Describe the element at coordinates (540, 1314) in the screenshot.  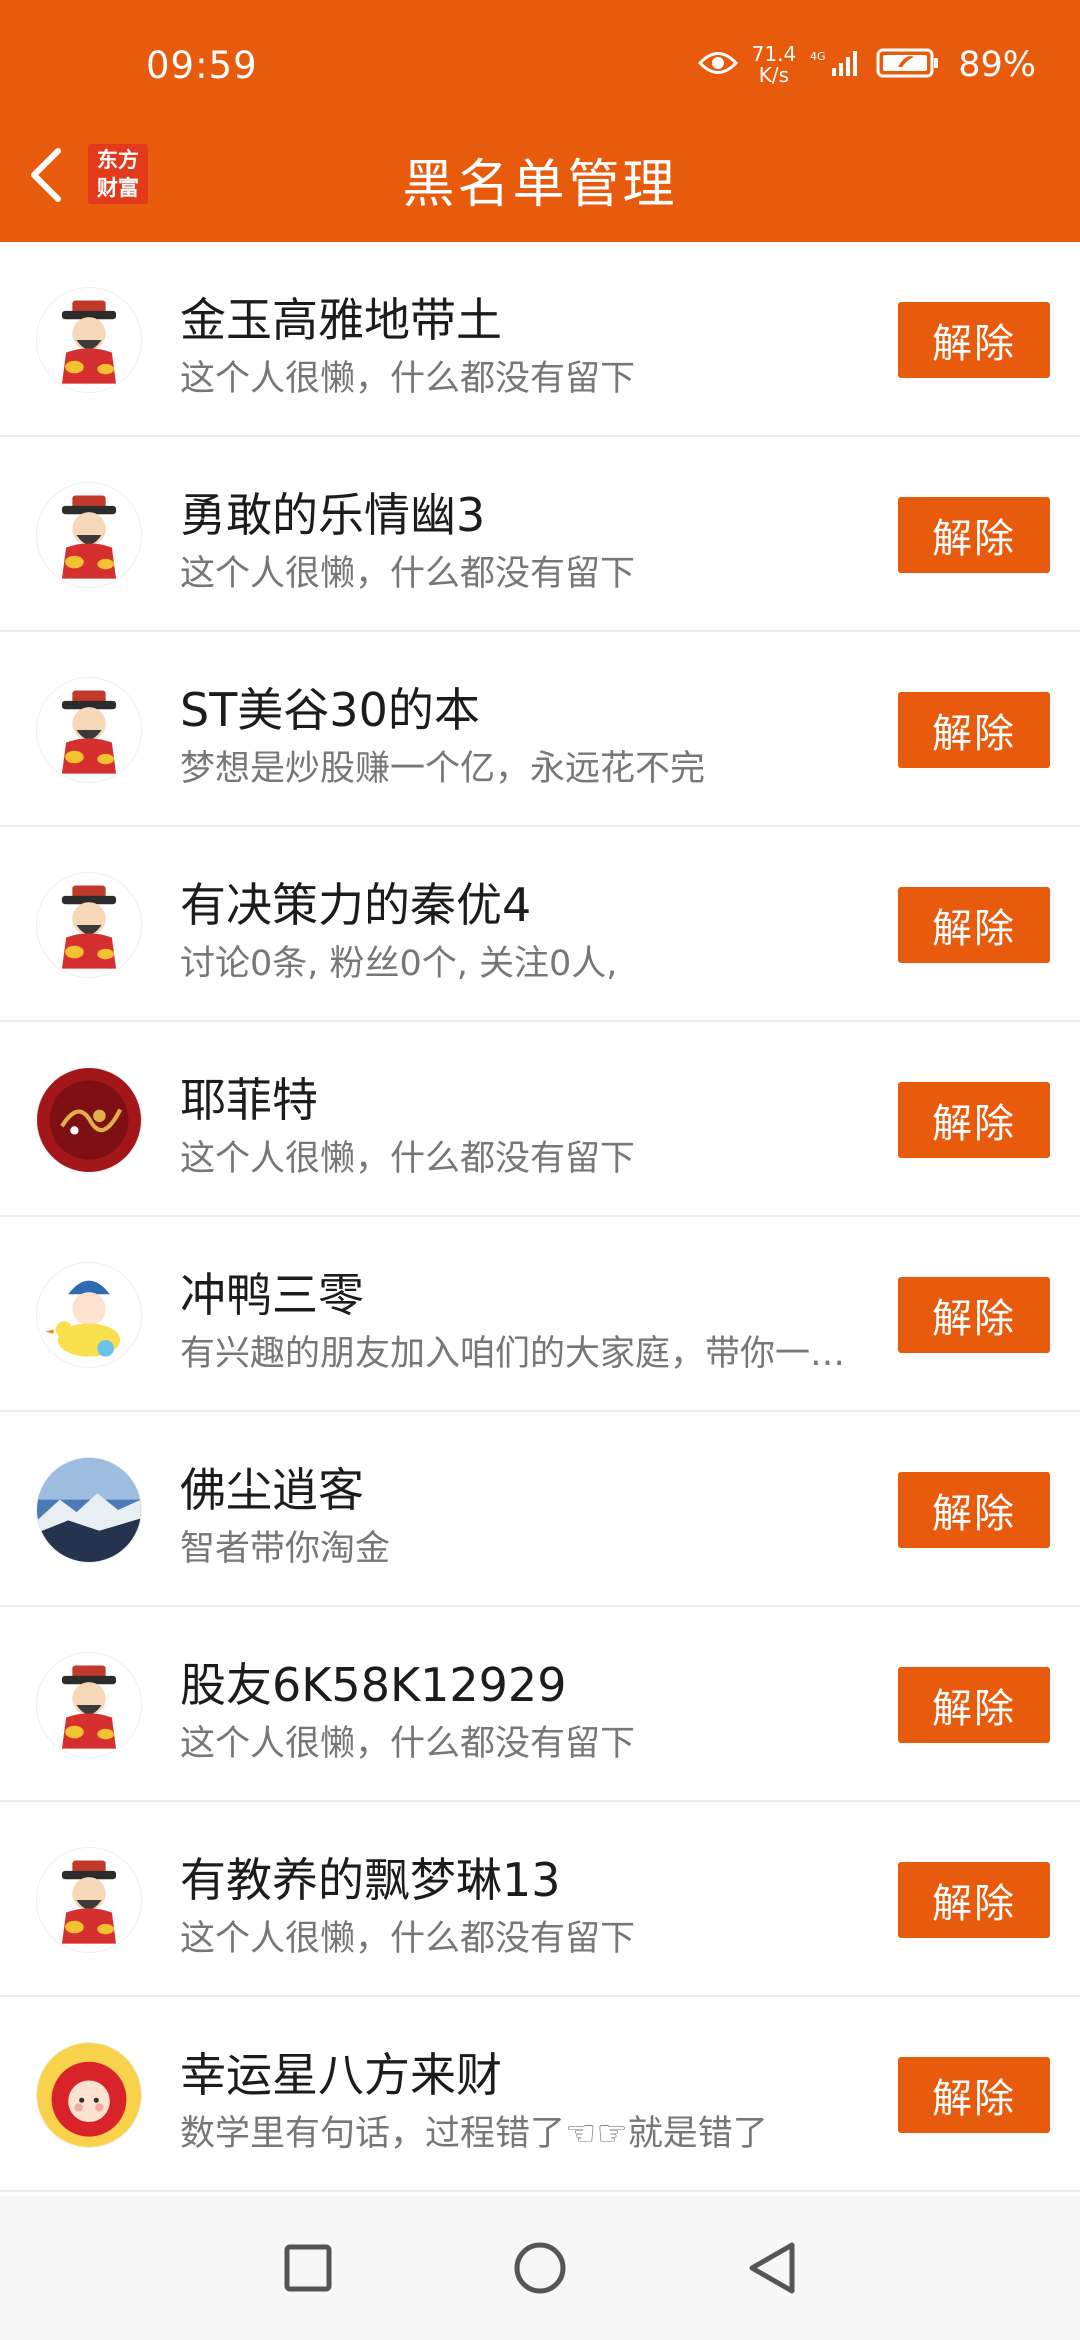
I see `blacklist-row: 冲鸭三零有兴趣的朋友加入咱们的大家庭，带你一起淘金 解除` at that location.